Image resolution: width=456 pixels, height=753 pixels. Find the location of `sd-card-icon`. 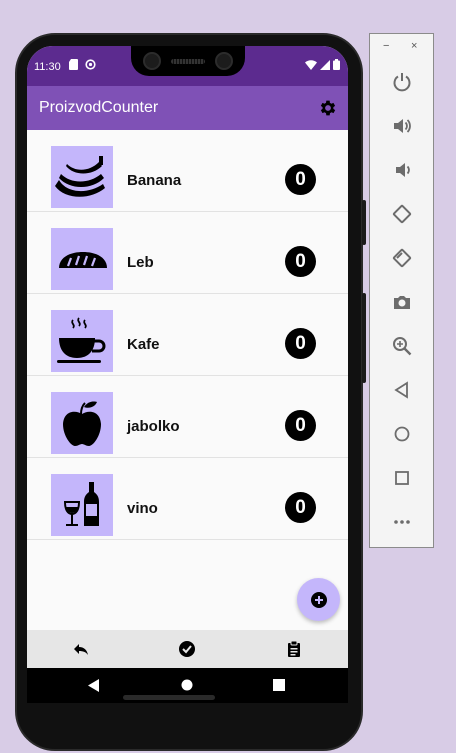

sd-card-icon is located at coordinates (73, 64).